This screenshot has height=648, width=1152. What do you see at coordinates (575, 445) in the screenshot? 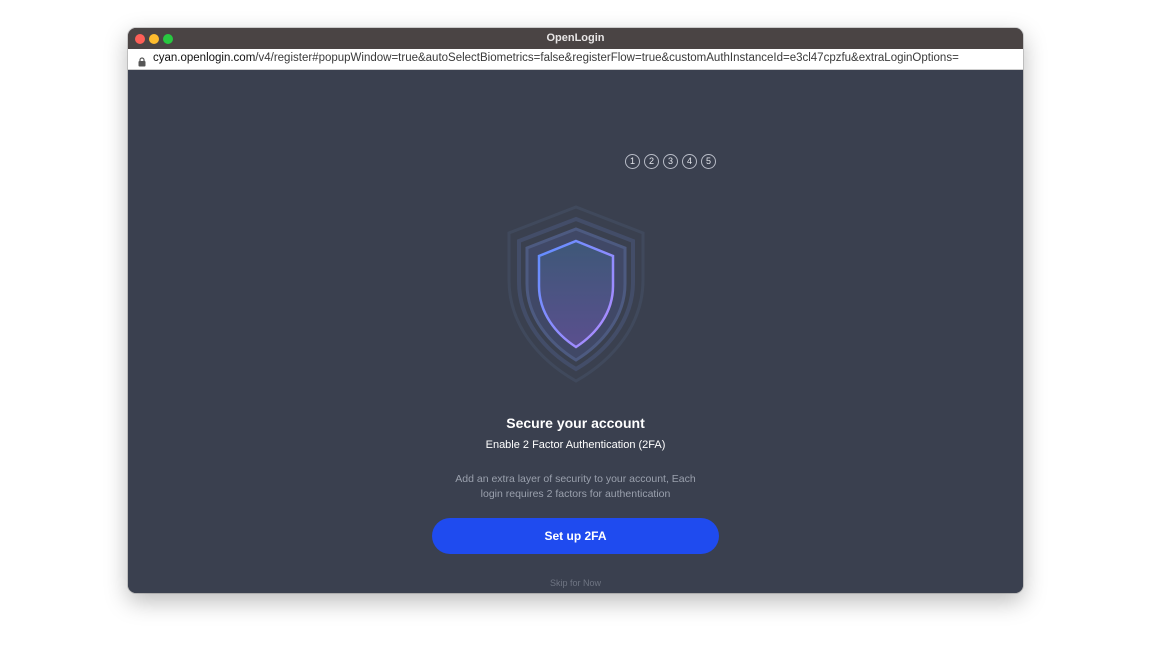
I see `page-subtitle: Enable 2 Factor Authentication (2FA)` at bounding box center [575, 445].